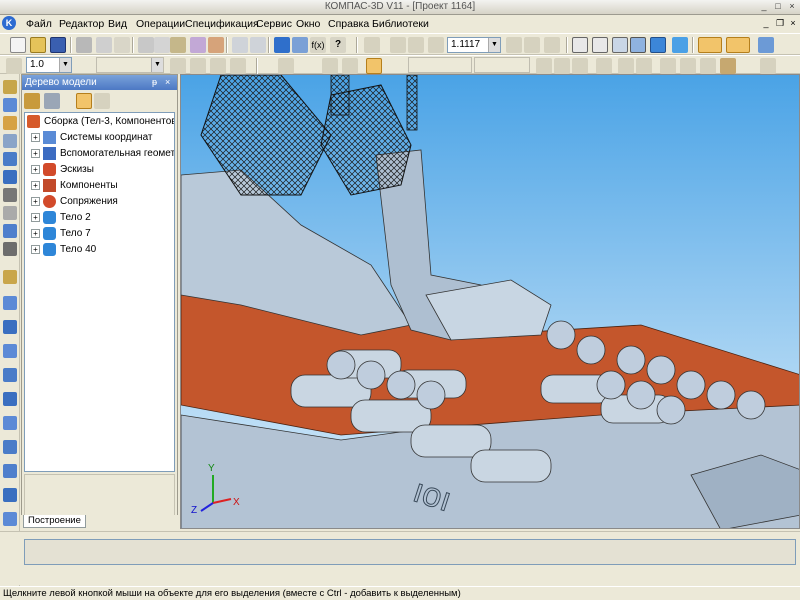  I want to click on pan-icon, so click(514, 45).